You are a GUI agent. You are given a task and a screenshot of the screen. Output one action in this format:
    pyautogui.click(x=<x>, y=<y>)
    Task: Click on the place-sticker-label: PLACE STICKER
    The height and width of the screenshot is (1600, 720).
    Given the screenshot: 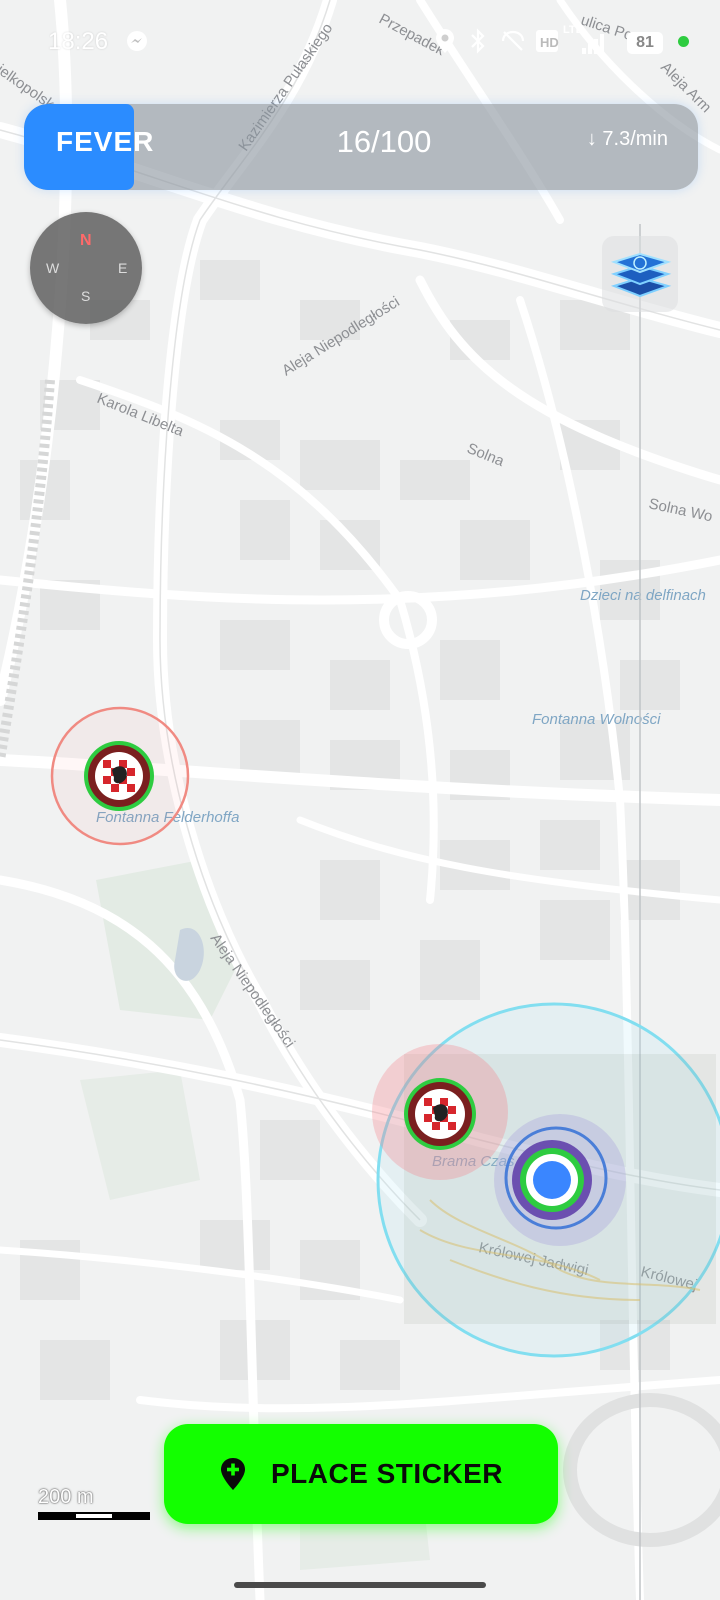 What is the action you would take?
    pyautogui.click(x=387, y=1473)
    